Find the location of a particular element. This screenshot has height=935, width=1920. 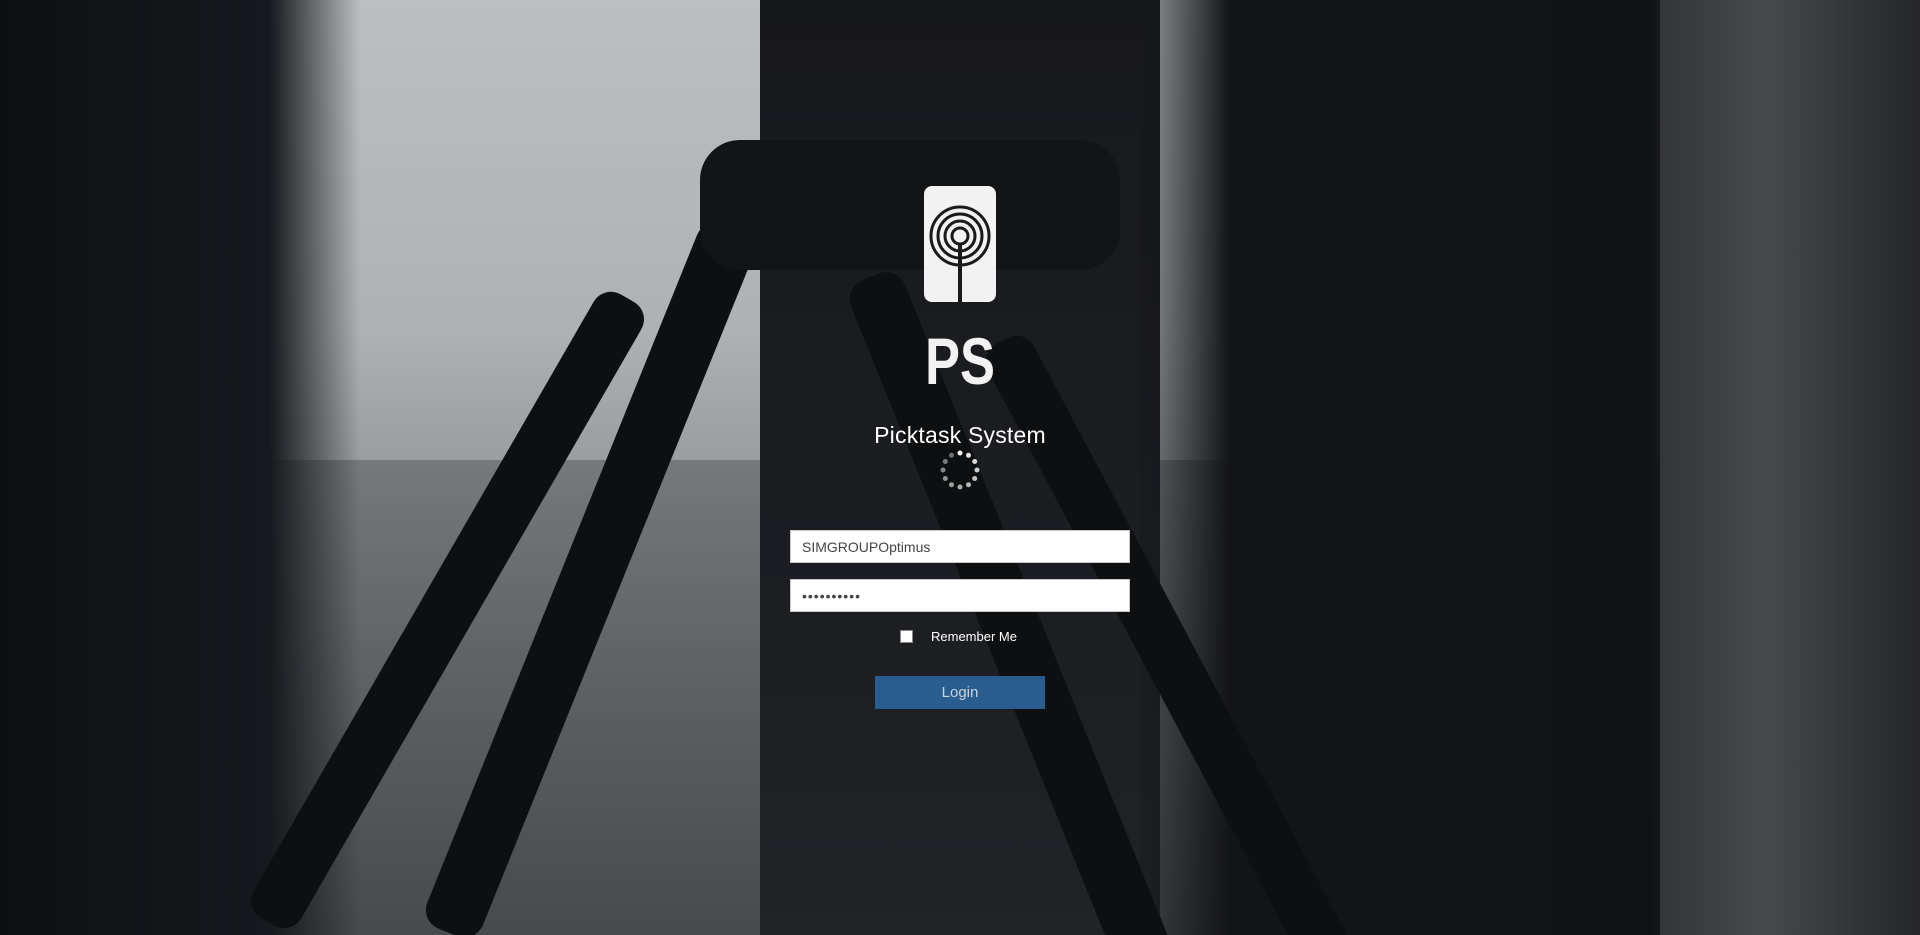

remember-me: Remember Me is located at coordinates (958, 636).